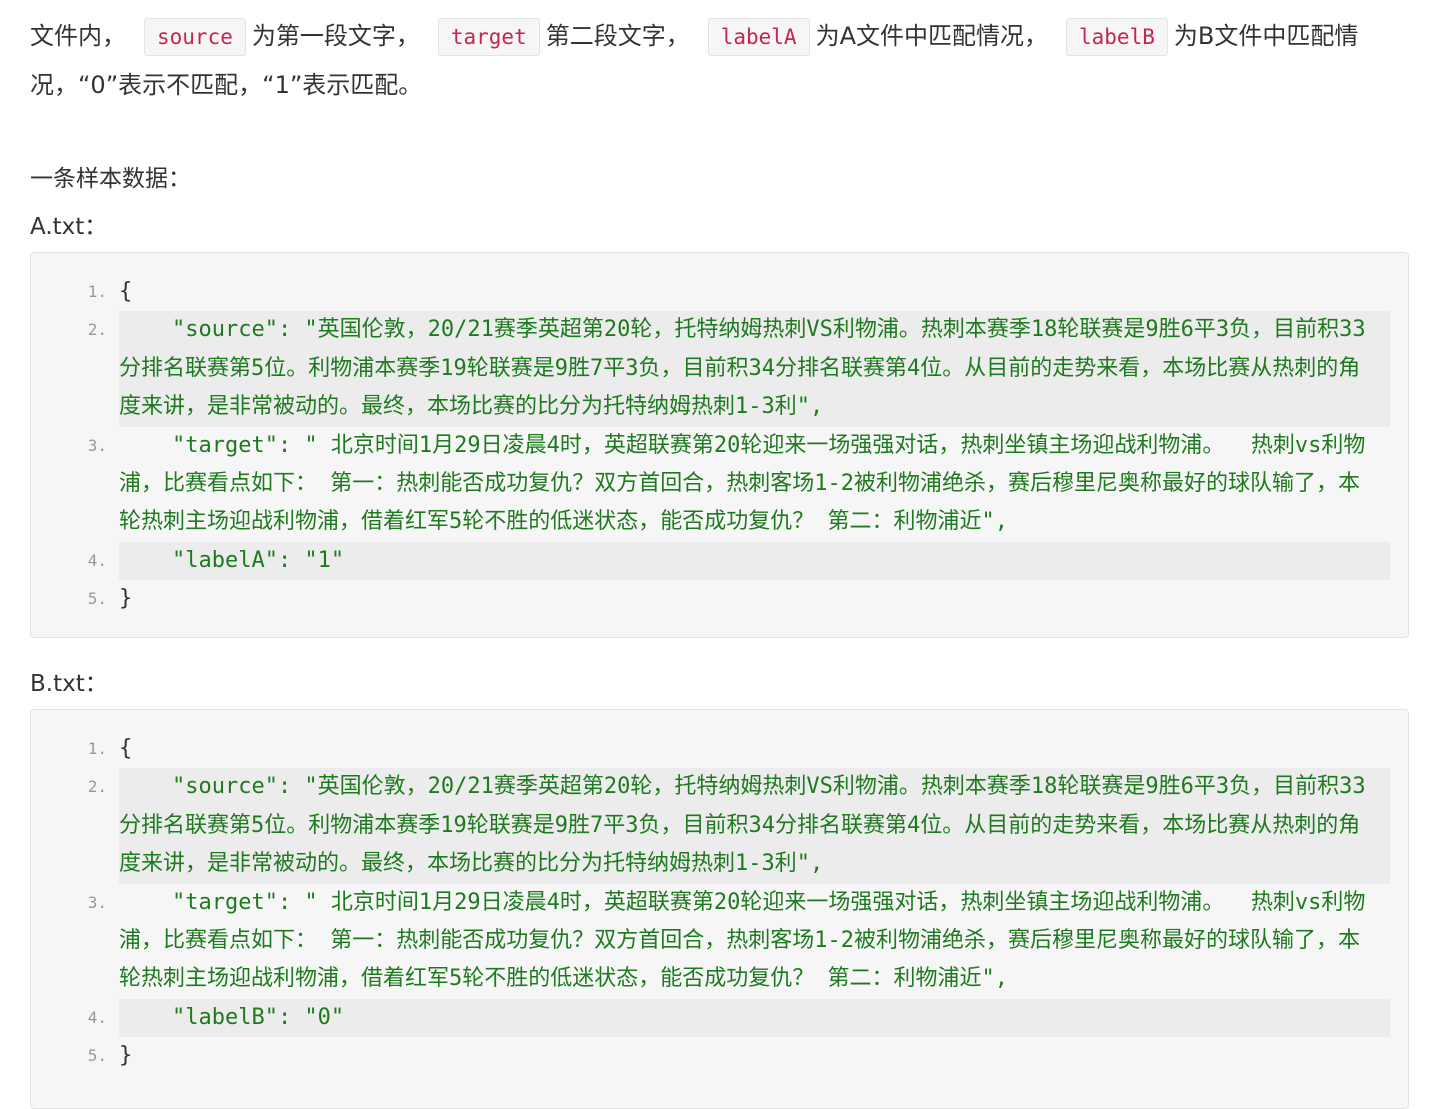  I want to click on inline-code-labelB: labelB, so click(1117, 37).